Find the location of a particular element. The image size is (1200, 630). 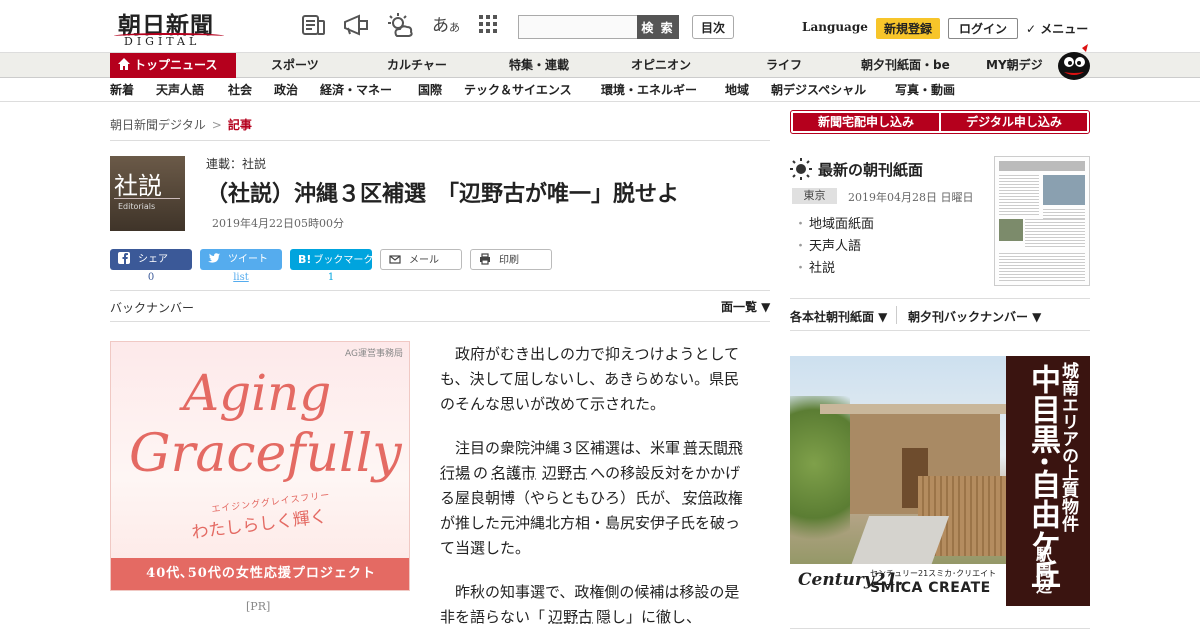

nav-economy: 経済・マネー is located at coordinates (356, 90).